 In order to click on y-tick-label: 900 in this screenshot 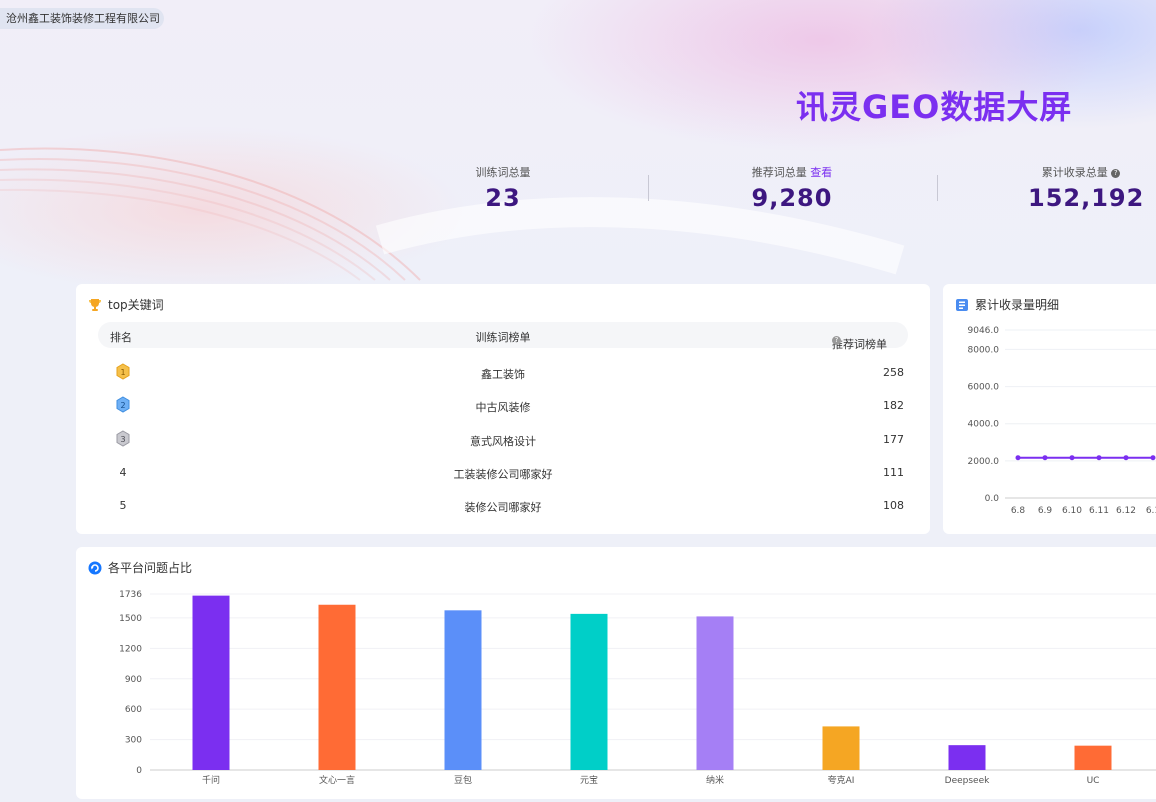, I will do `click(133, 680)`.